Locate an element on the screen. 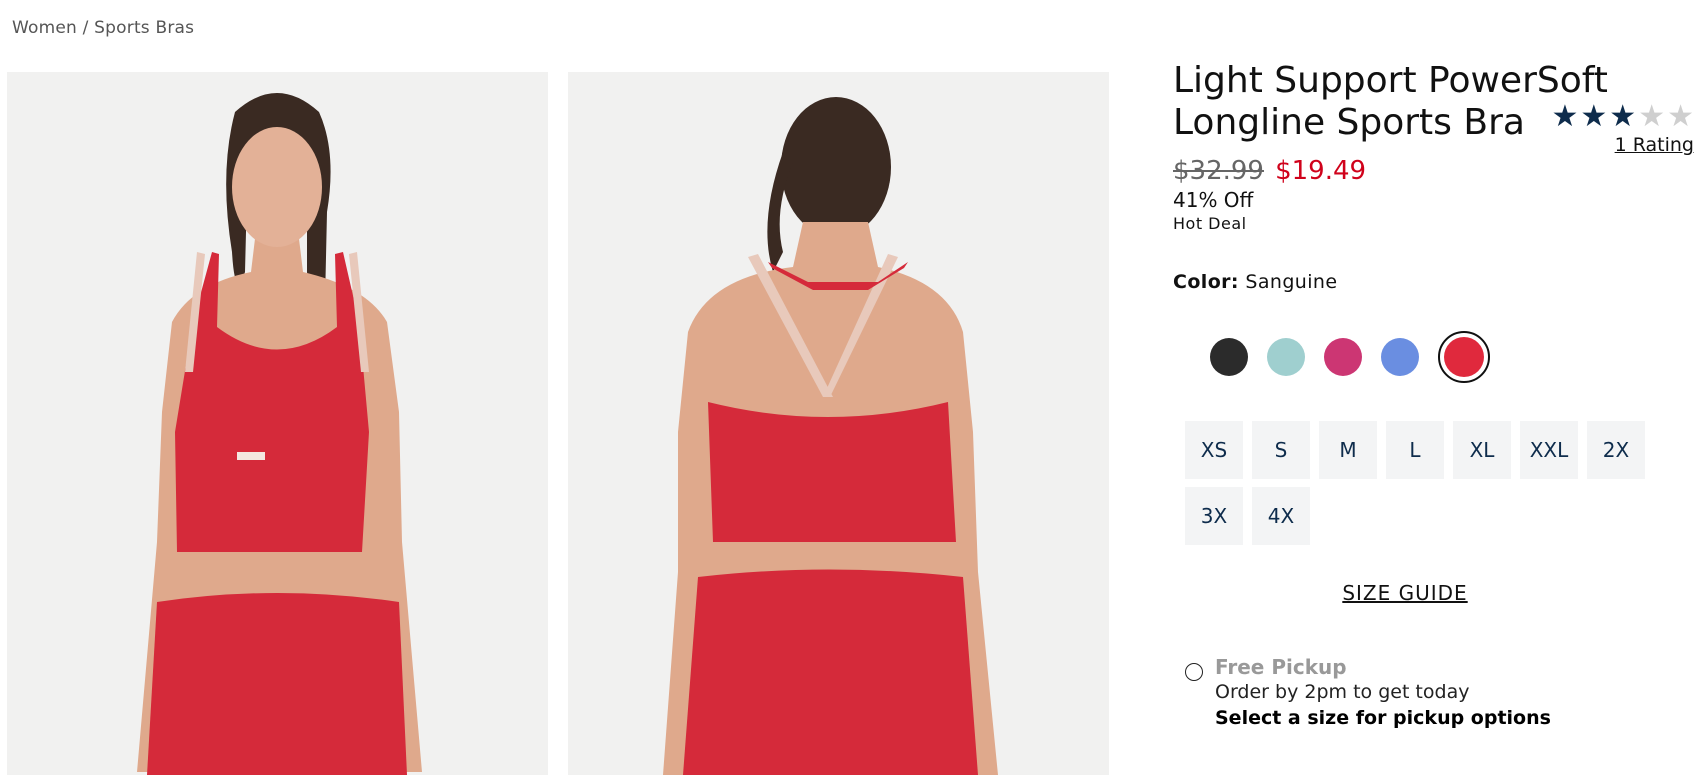  deal-badge: Hot Deal is located at coordinates (1210, 223).